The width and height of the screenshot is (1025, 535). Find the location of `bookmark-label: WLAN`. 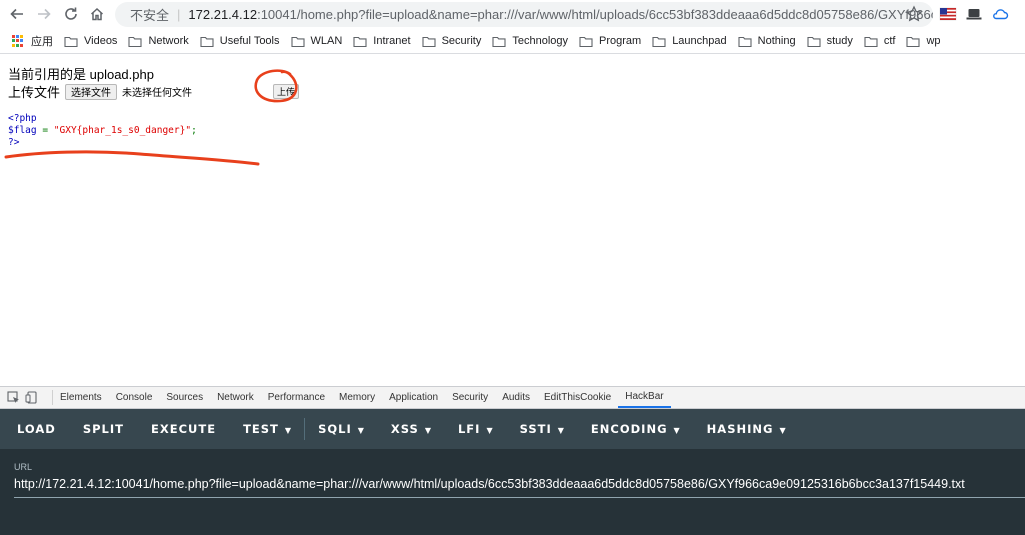

bookmark-label: WLAN is located at coordinates (326, 41).